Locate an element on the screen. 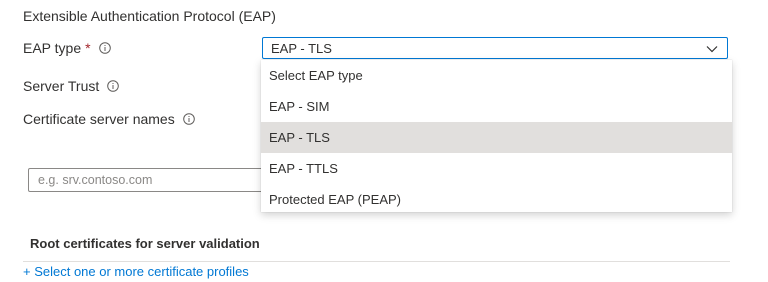 This screenshot has height=282, width=768. root-certificates-heading: Root certificates for server validation is located at coordinates (145, 243).